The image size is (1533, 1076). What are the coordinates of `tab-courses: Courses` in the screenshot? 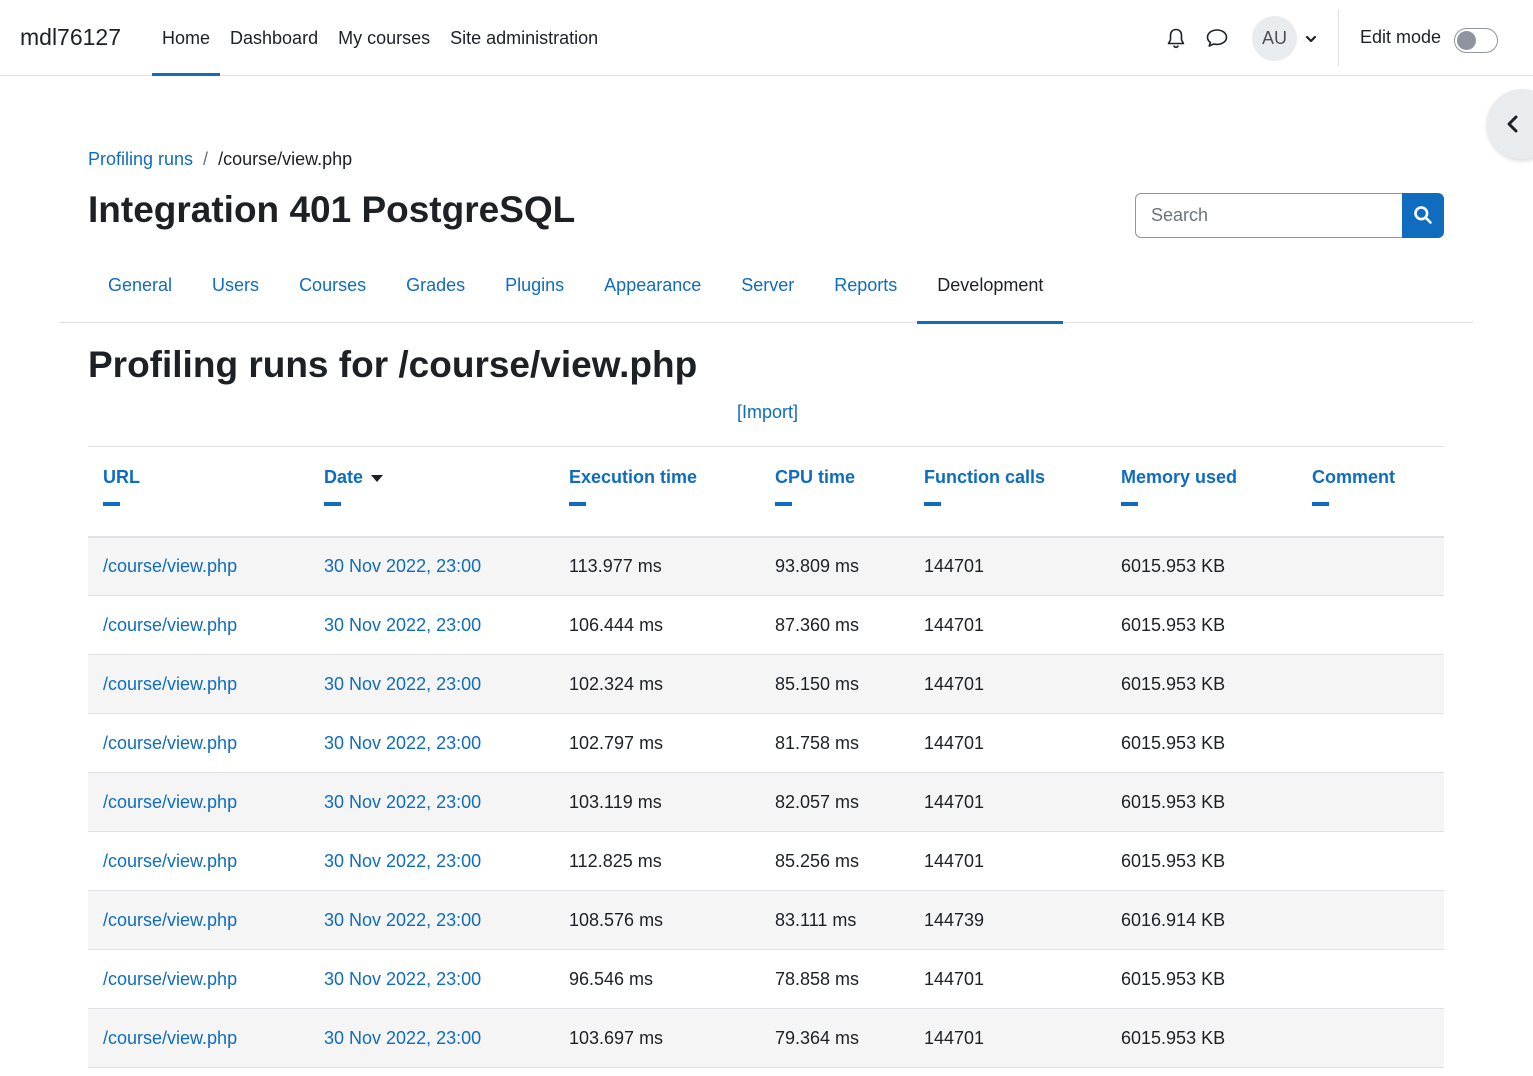 It's located at (332, 286).